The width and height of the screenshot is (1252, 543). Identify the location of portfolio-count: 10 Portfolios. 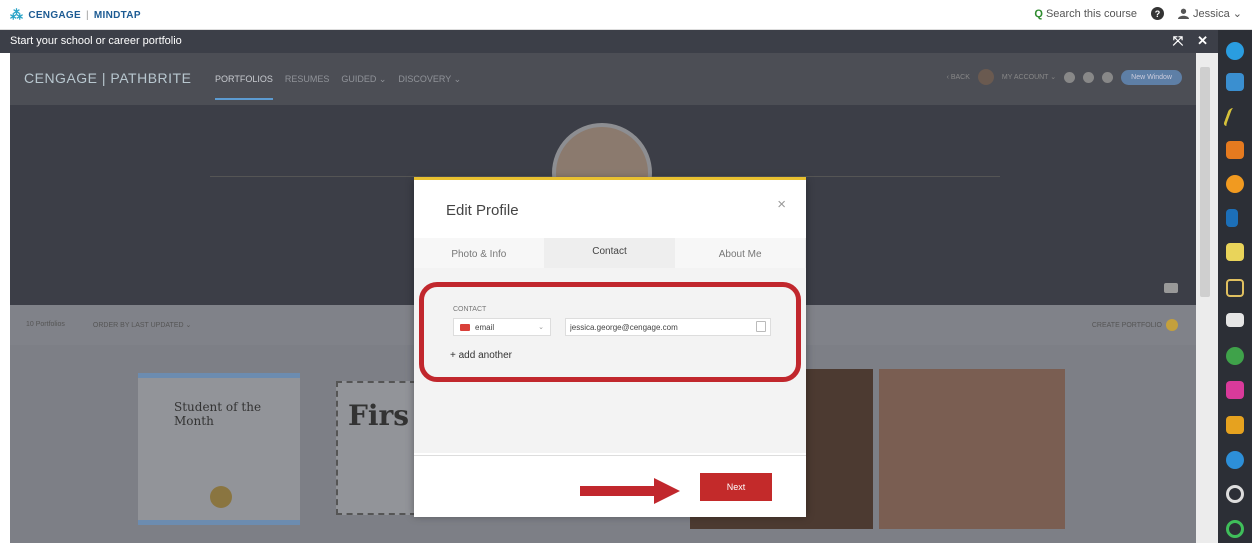
(45, 324).